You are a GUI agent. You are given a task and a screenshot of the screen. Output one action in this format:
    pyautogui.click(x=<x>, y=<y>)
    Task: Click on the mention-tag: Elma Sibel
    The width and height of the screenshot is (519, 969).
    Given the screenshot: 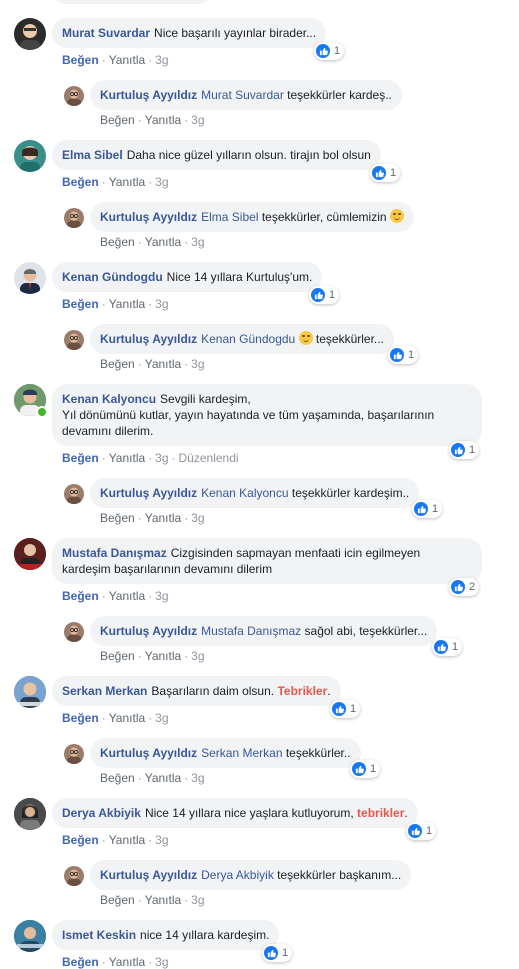 What is the action you would take?
    pyautogui.click(x=229, y=217)
    